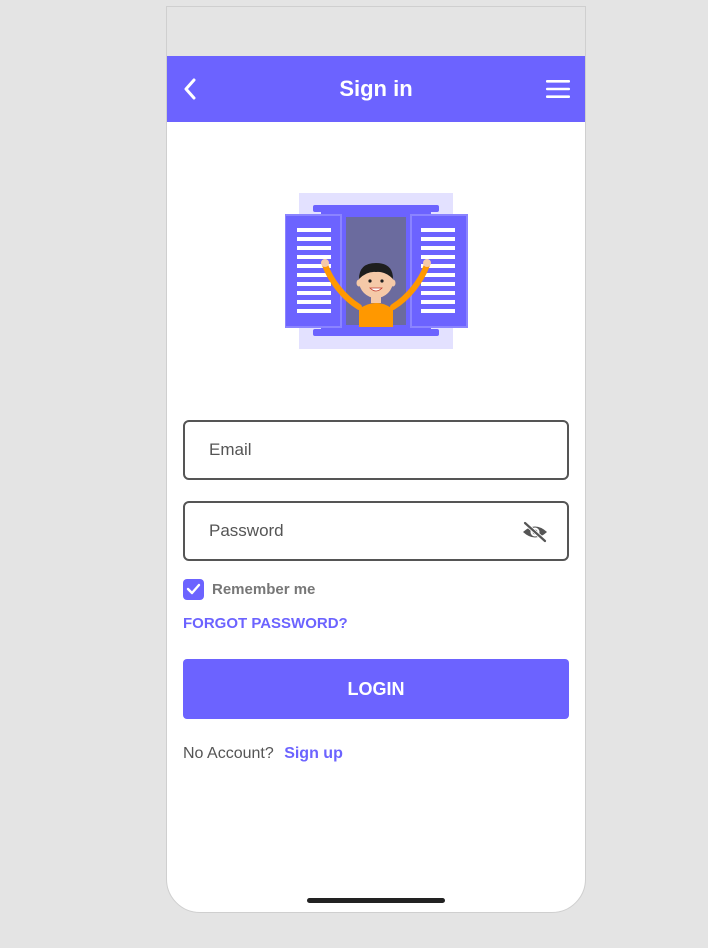 The height and width of the screenshot is (948, 708). I want to click on status-bar-area, so click(376, 31).